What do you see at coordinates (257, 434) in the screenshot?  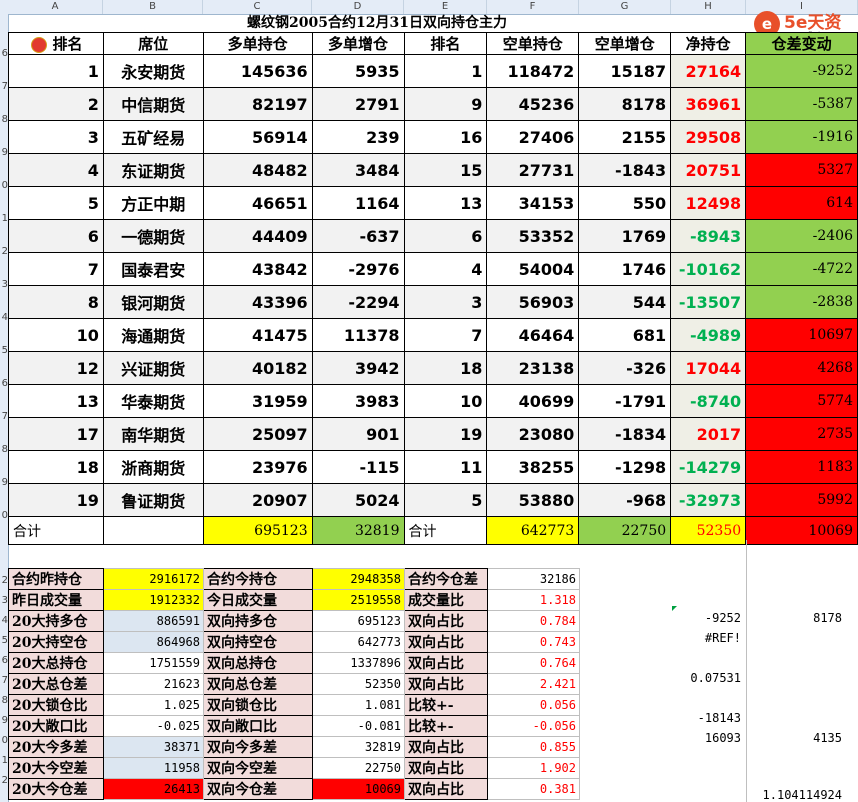 I see `cell-long-pos: 25097` at bounding box center [257, 434].